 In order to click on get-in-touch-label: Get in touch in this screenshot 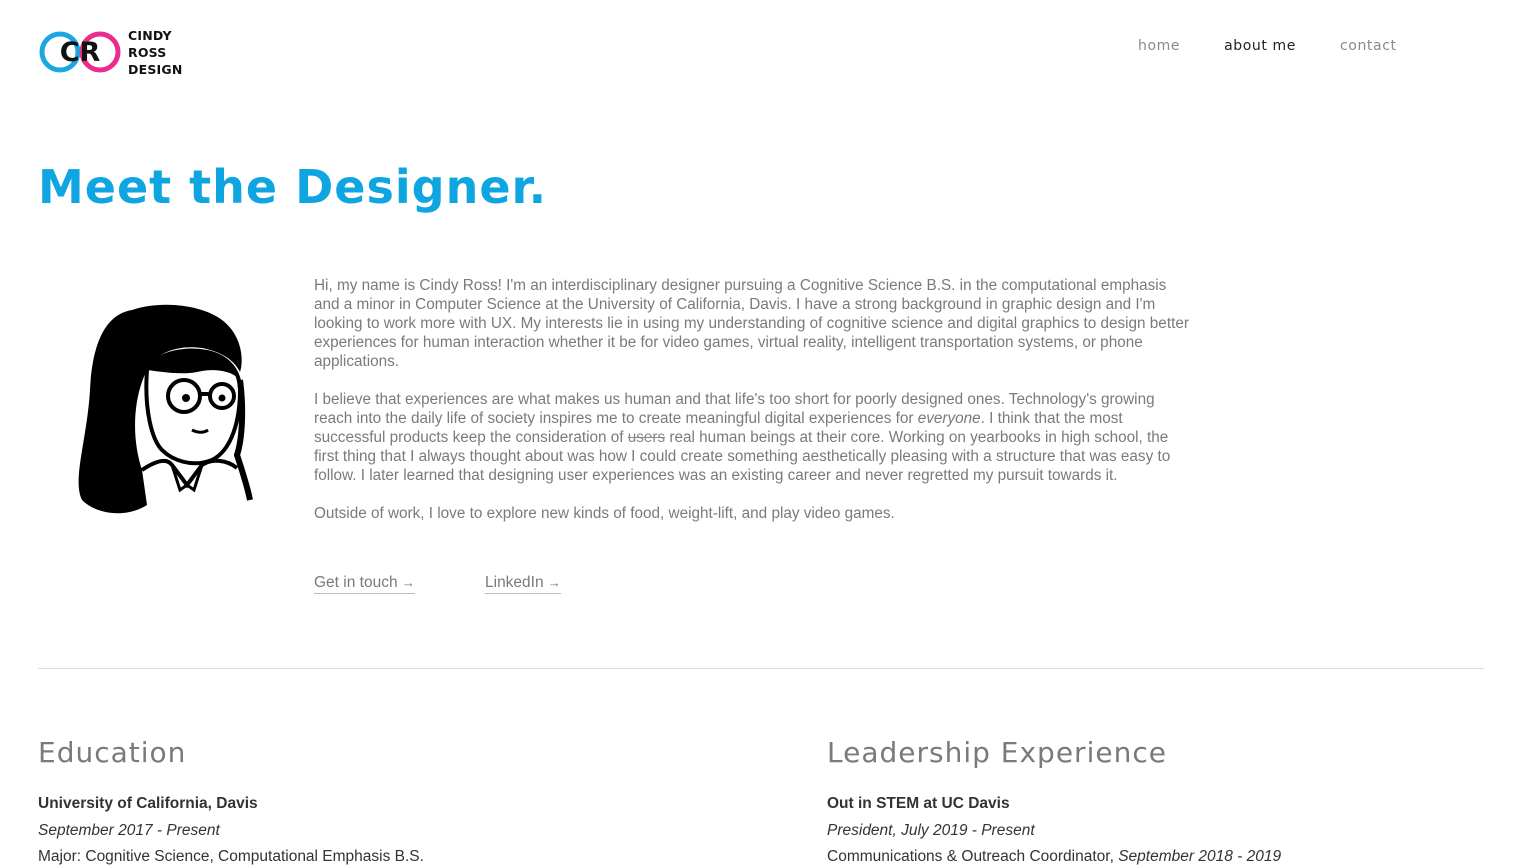, I will do `click(356, 582)`.